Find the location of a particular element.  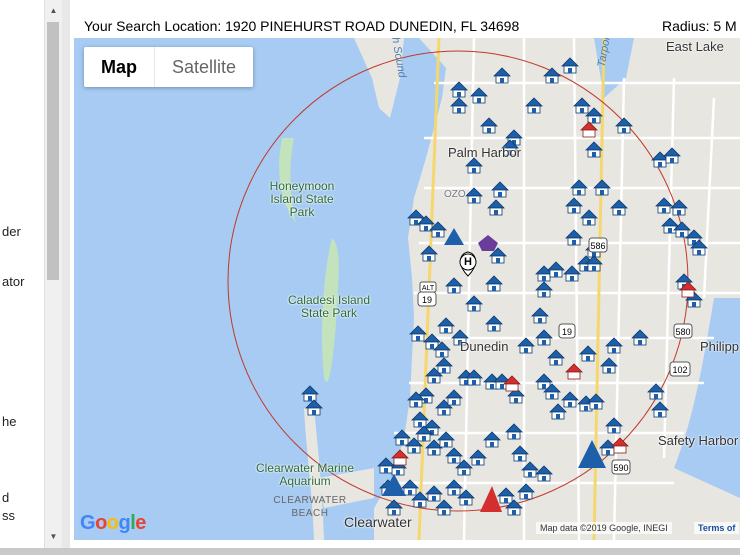

map-type-map-button: Map is located at coordinates (119, 67).